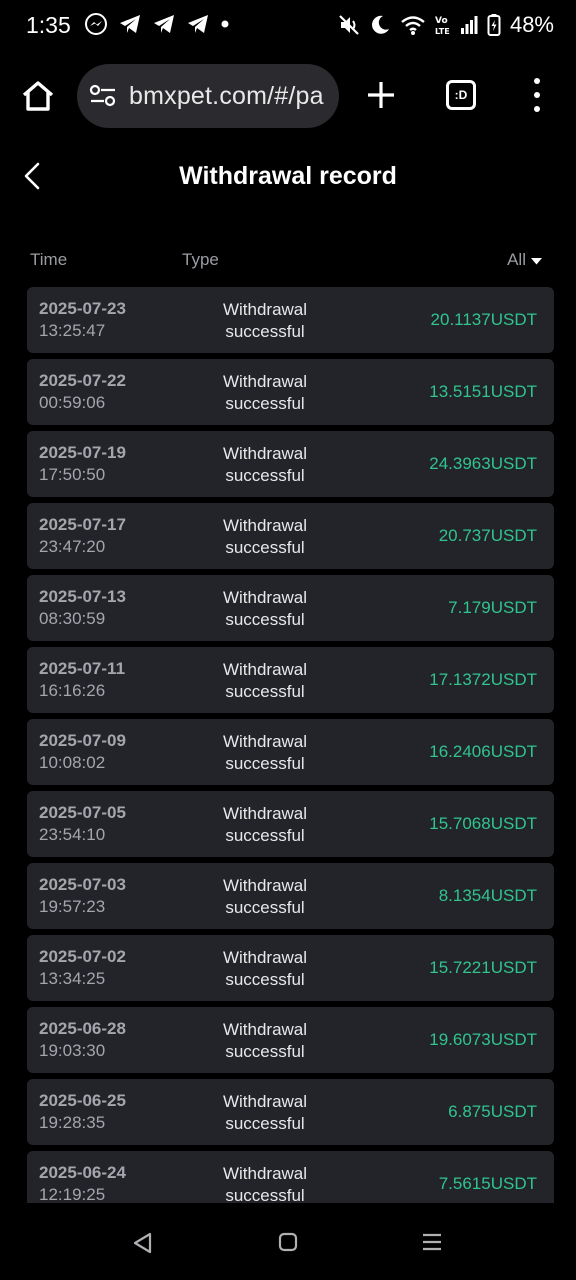  Describe the element at coordinates (461, 95) in the screenshot. I see `tab-switcher-button: :D` at that location.